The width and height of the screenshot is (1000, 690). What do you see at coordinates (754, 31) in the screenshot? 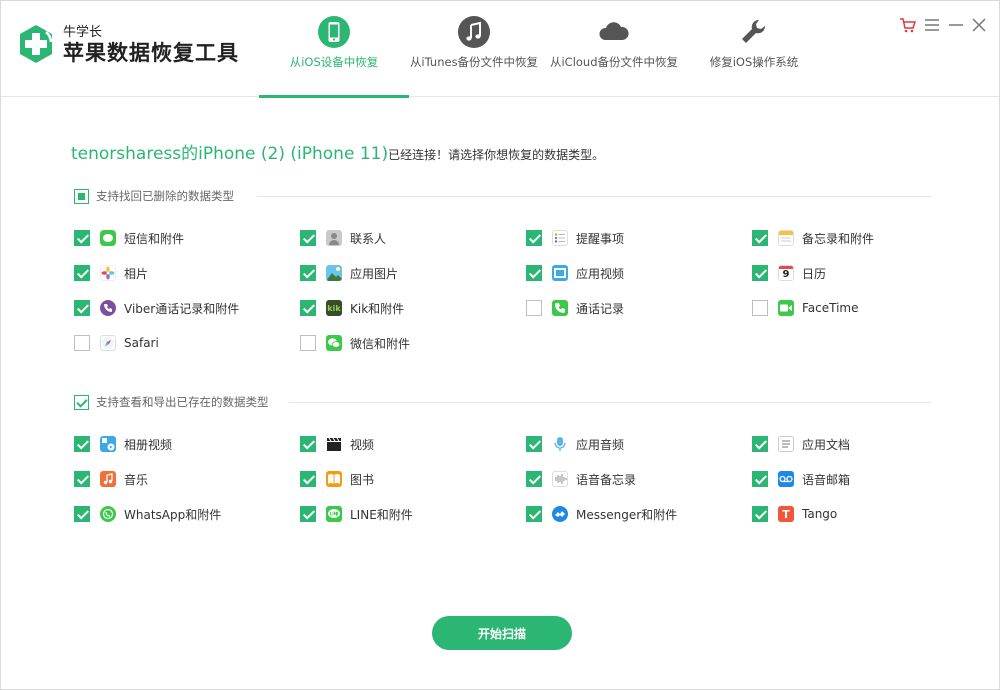
I see `wrench-icon` at bounding box center [754, 31].